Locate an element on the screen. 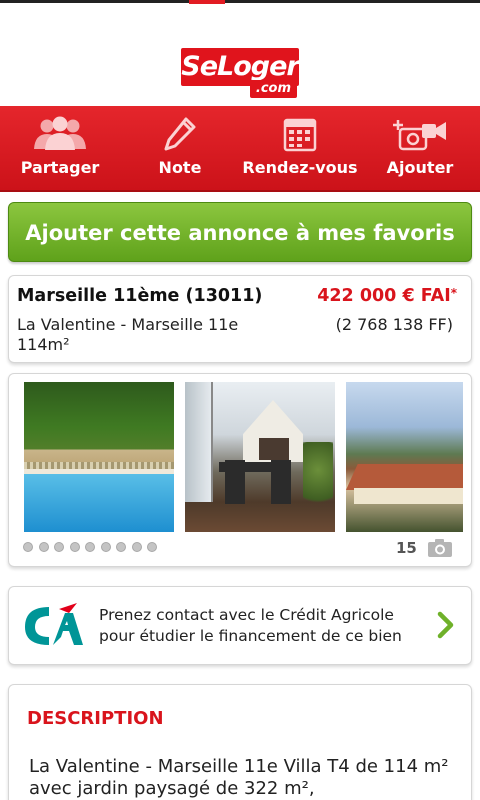 The image size is (480, 800). app-header: SeLoger .com is located at coordinates (240, 53).